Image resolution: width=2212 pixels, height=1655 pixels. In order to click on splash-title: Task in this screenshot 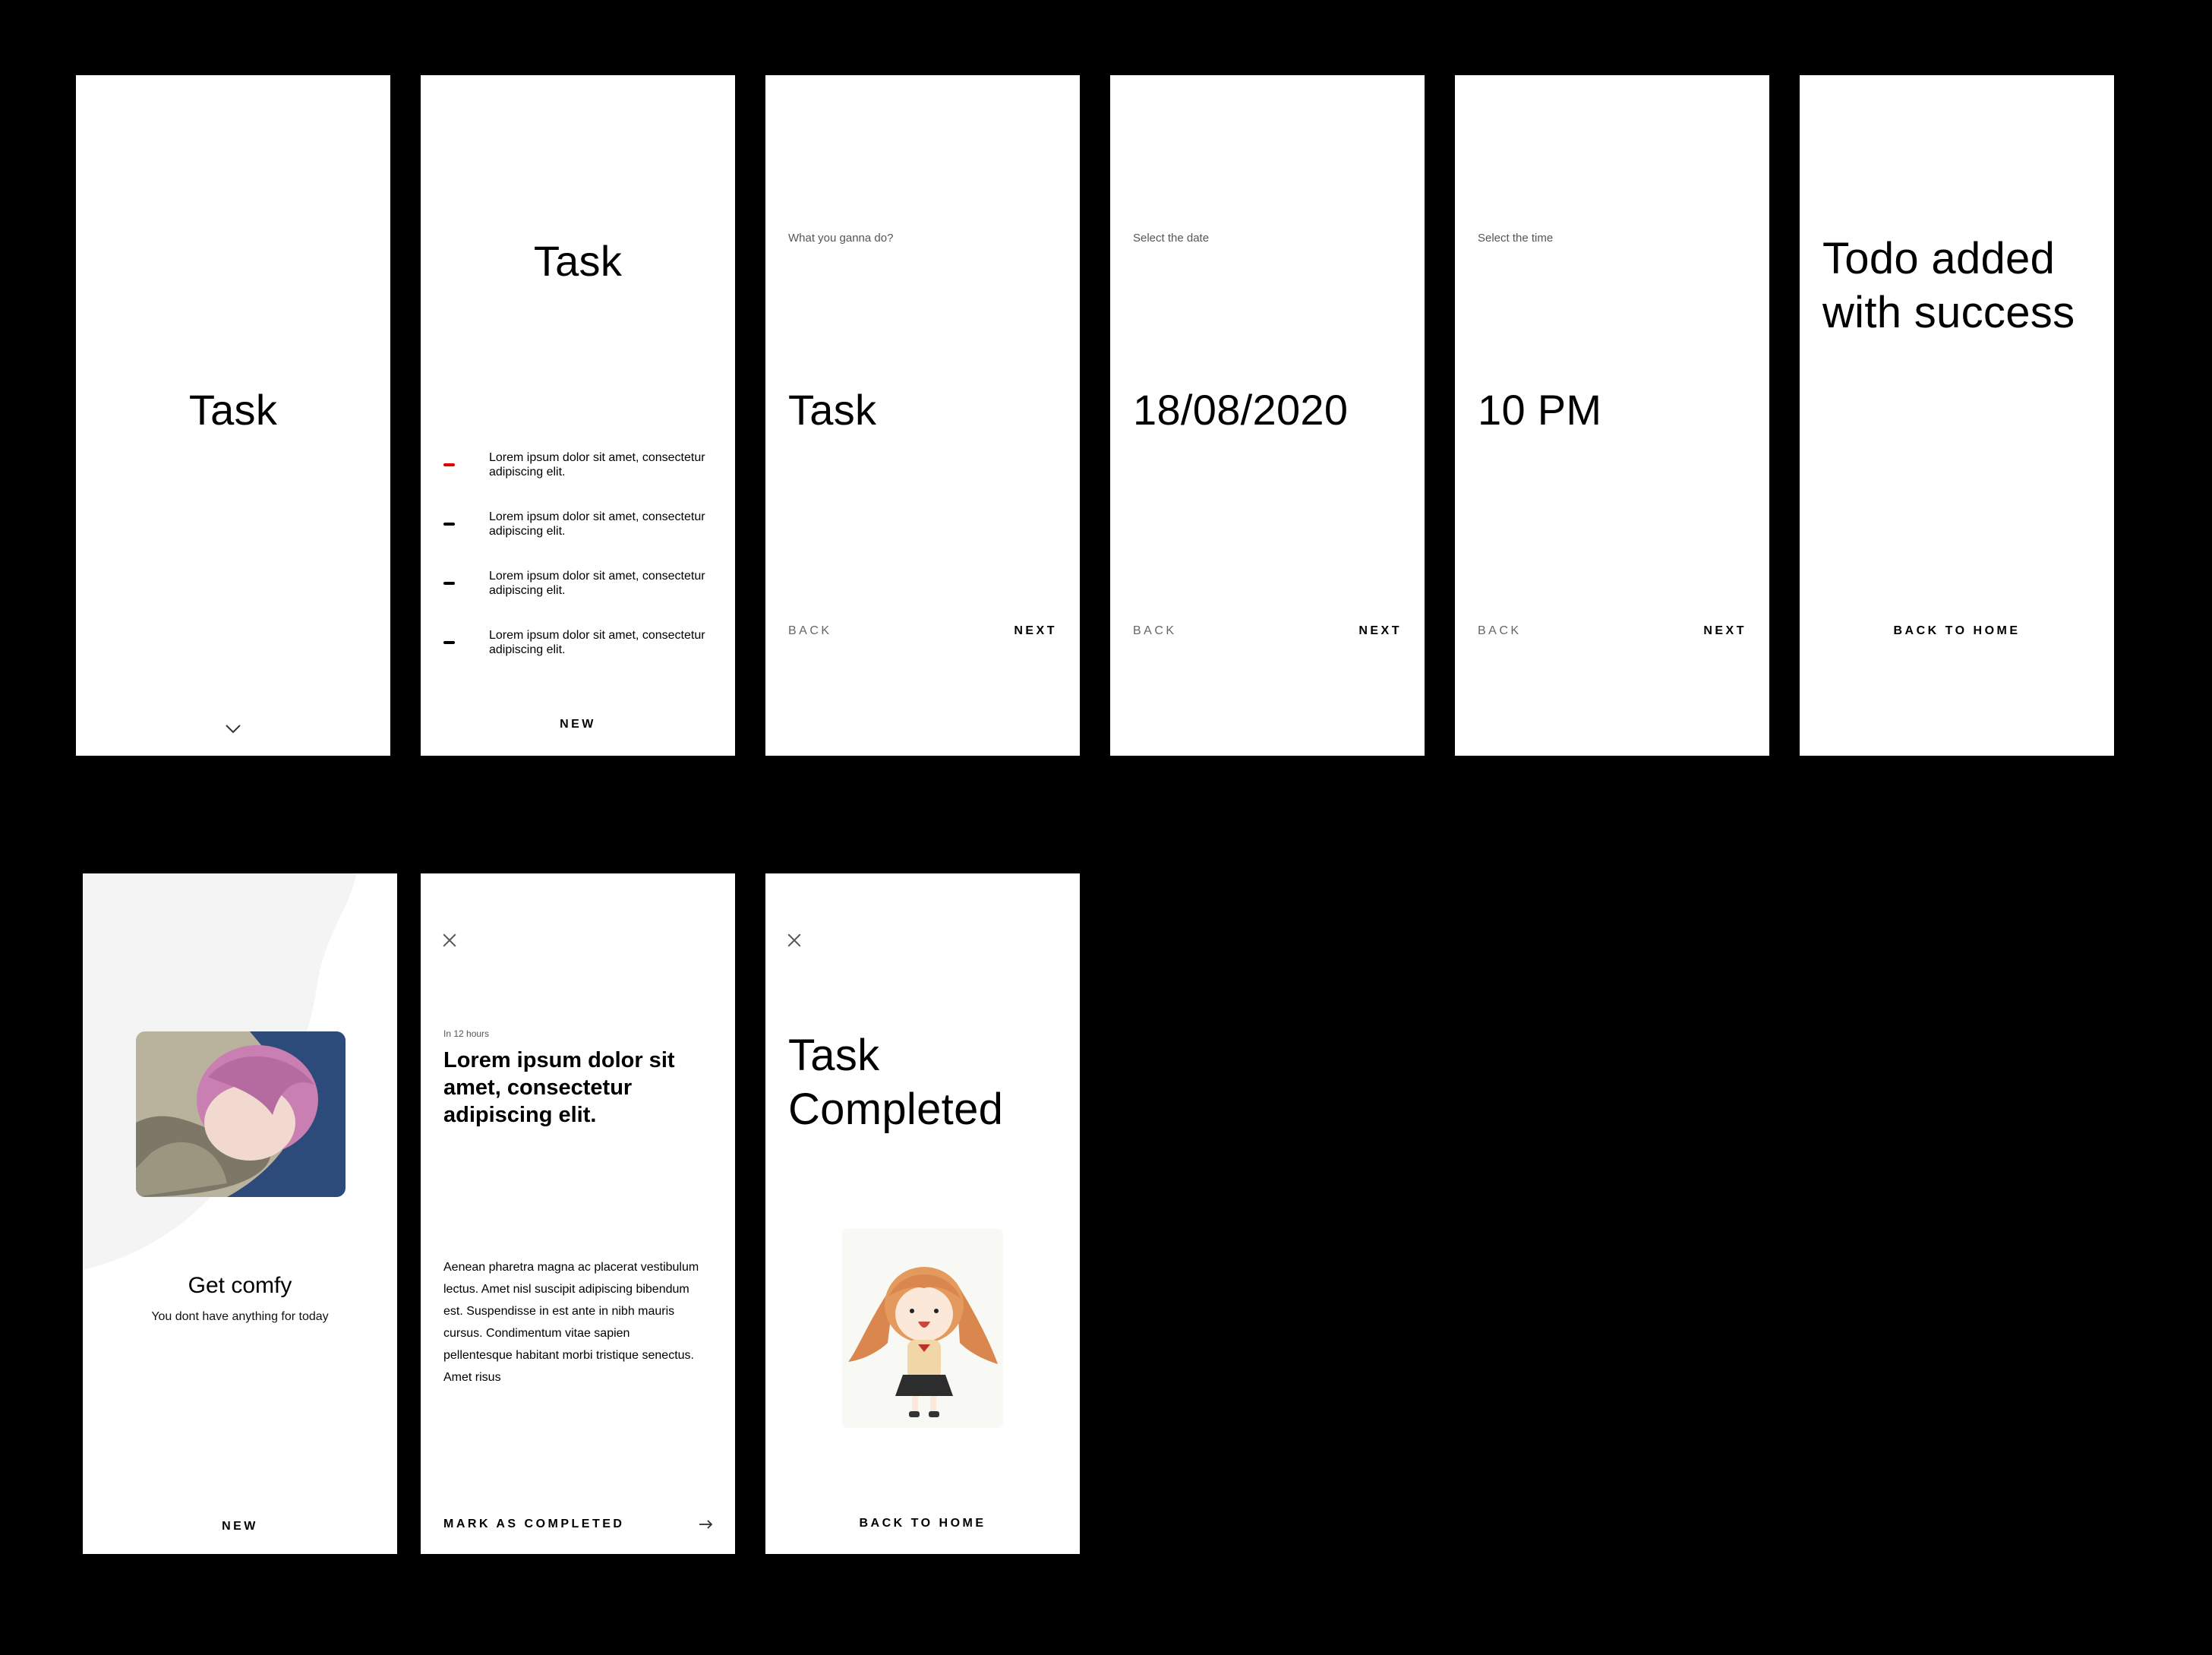, I will do `click(233, 410)`.